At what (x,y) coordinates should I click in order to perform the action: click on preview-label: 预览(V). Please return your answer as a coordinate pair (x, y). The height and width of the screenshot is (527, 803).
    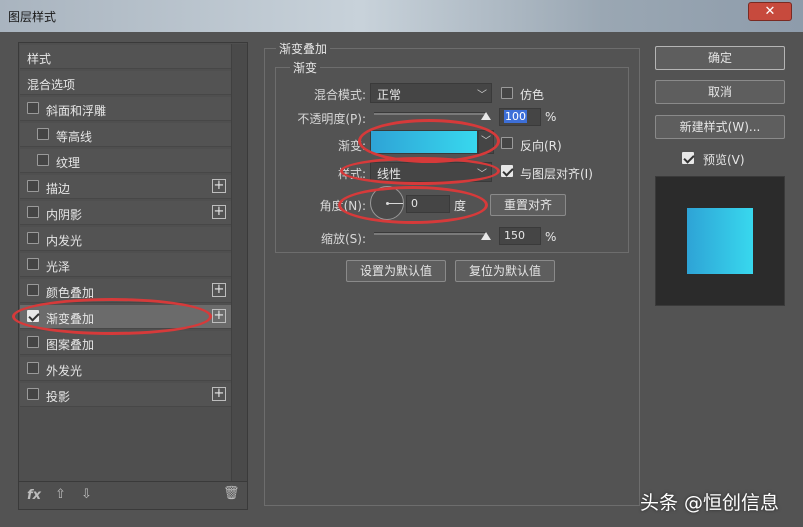
    Looking at the image, I should click on (724, 160).